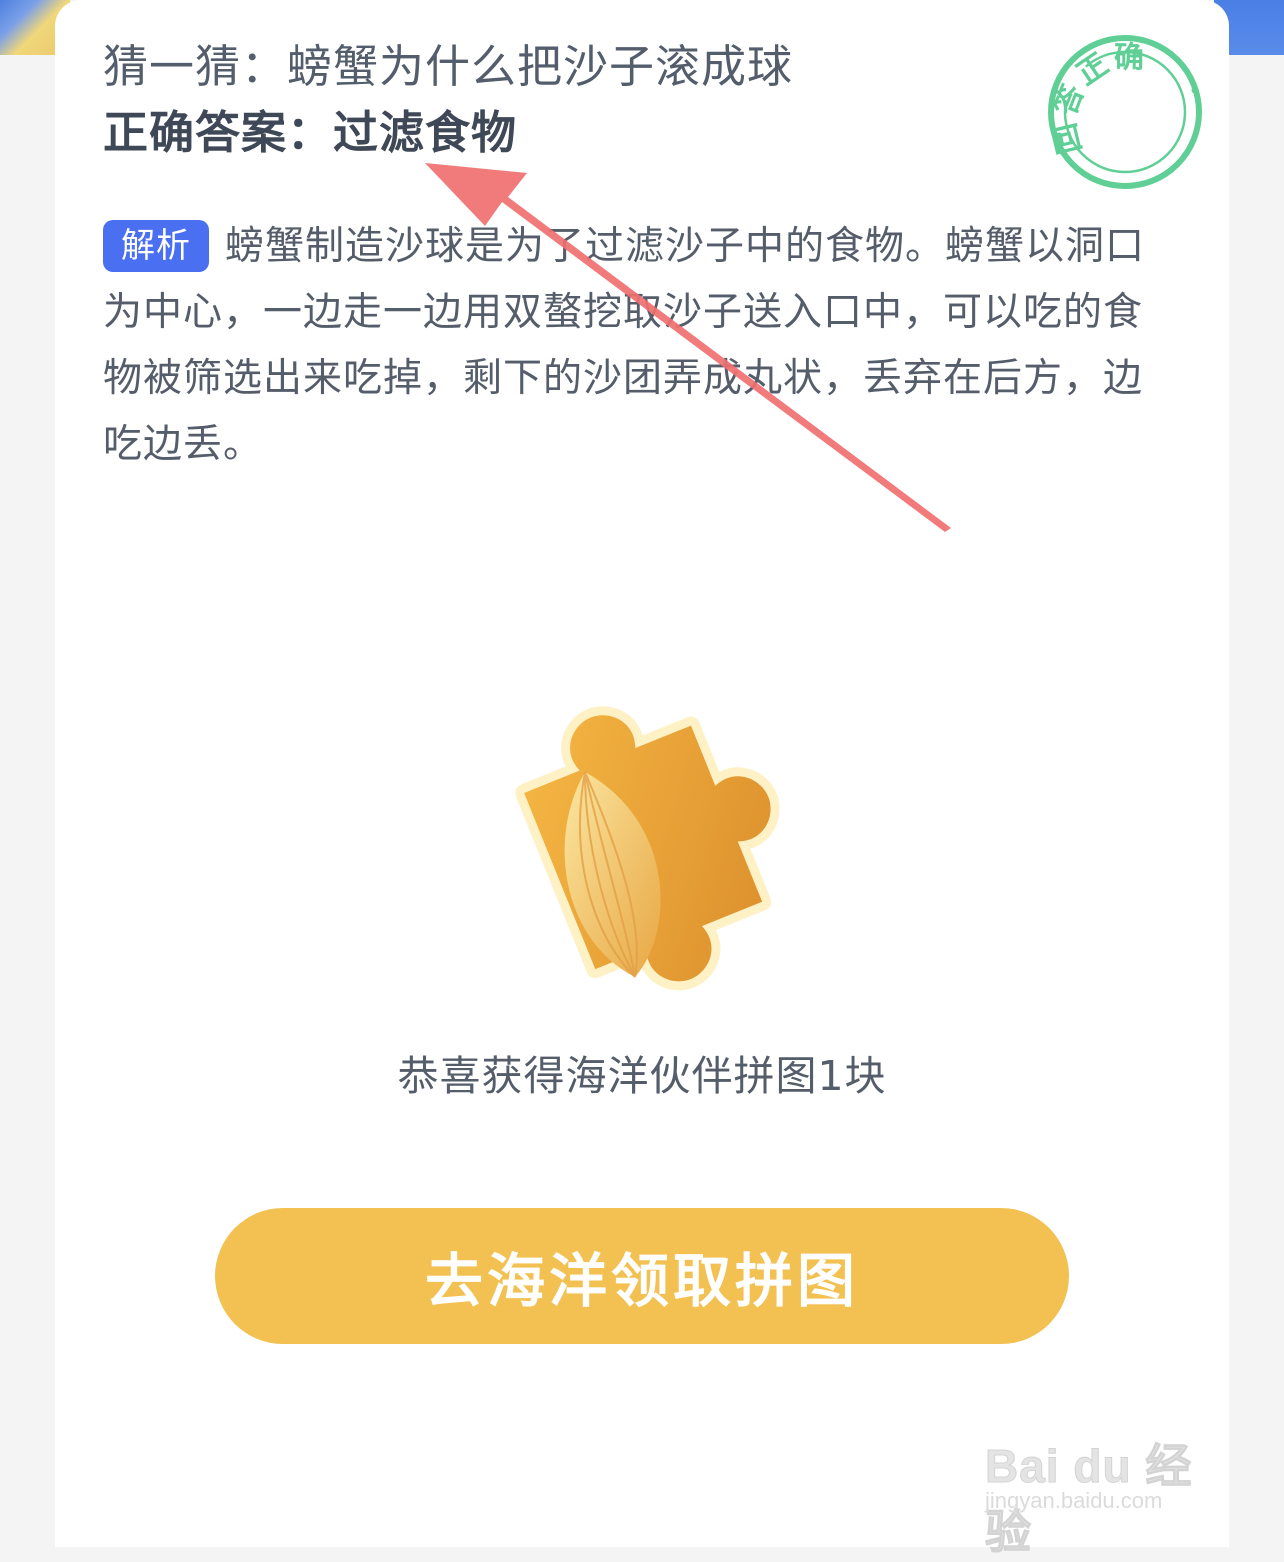 This screenshot has width=1284, height=1562. Describe the element at coordinates (1074, 1500) in the screenshot. I see `watermark-url: jingyan.baidu.com` at that location.